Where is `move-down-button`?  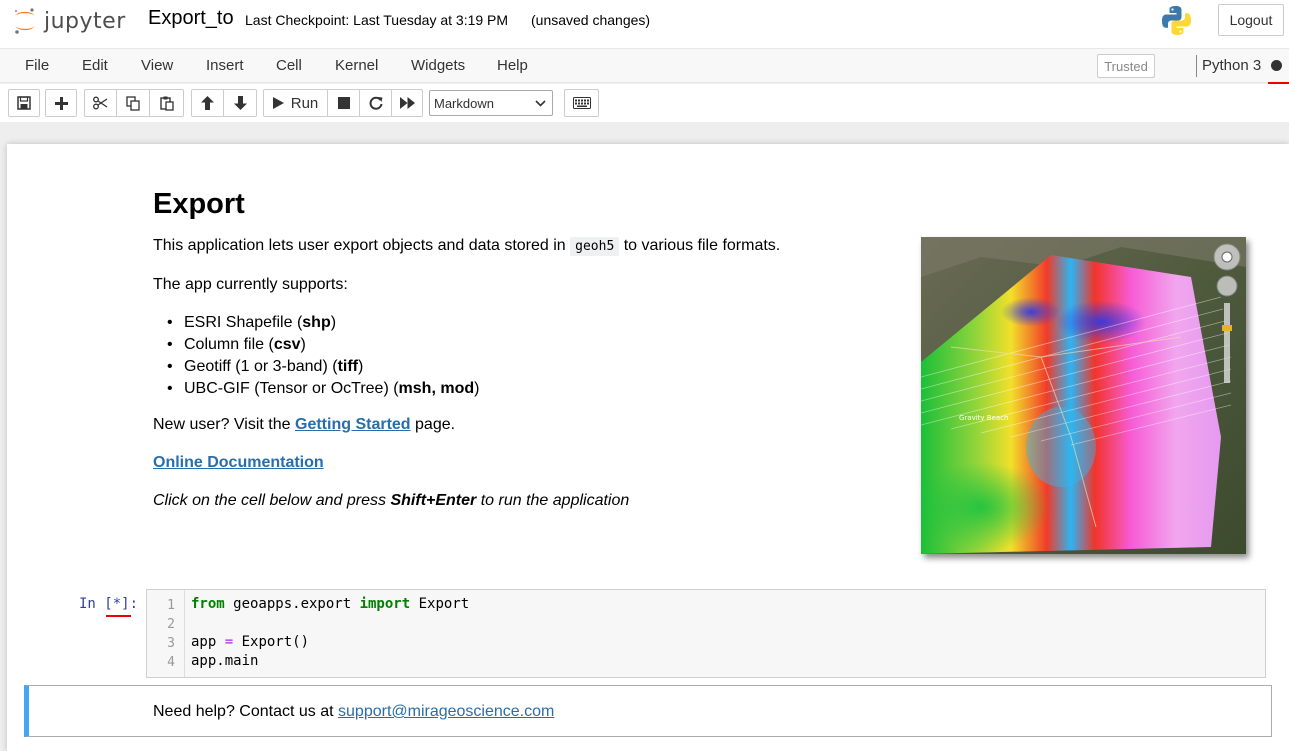
move-down-button is located at coordinates (240, 103).